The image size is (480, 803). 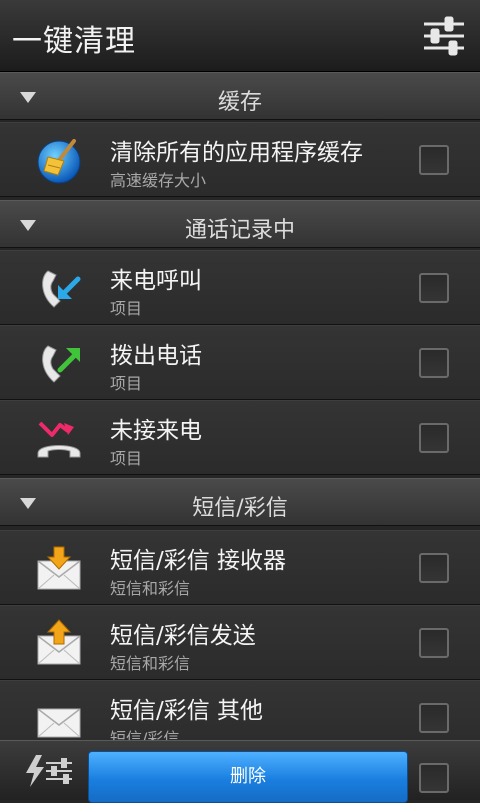 I want to click on list-item-outgoing-calls: 拨出电话 项目, so click(x=240, y=362).